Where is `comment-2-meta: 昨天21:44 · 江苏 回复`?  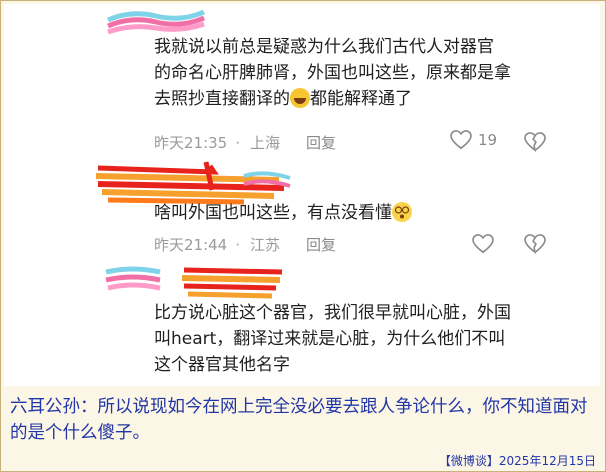 comment-2-meta: 昨天21:44 · 江苏 回复 is located at coordinates (245, 244).